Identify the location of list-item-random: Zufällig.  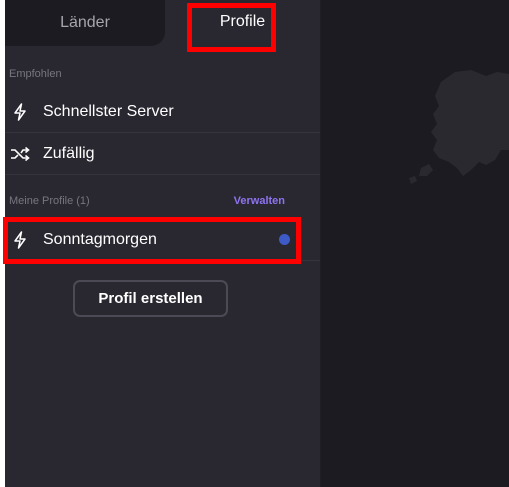
(162, 154).